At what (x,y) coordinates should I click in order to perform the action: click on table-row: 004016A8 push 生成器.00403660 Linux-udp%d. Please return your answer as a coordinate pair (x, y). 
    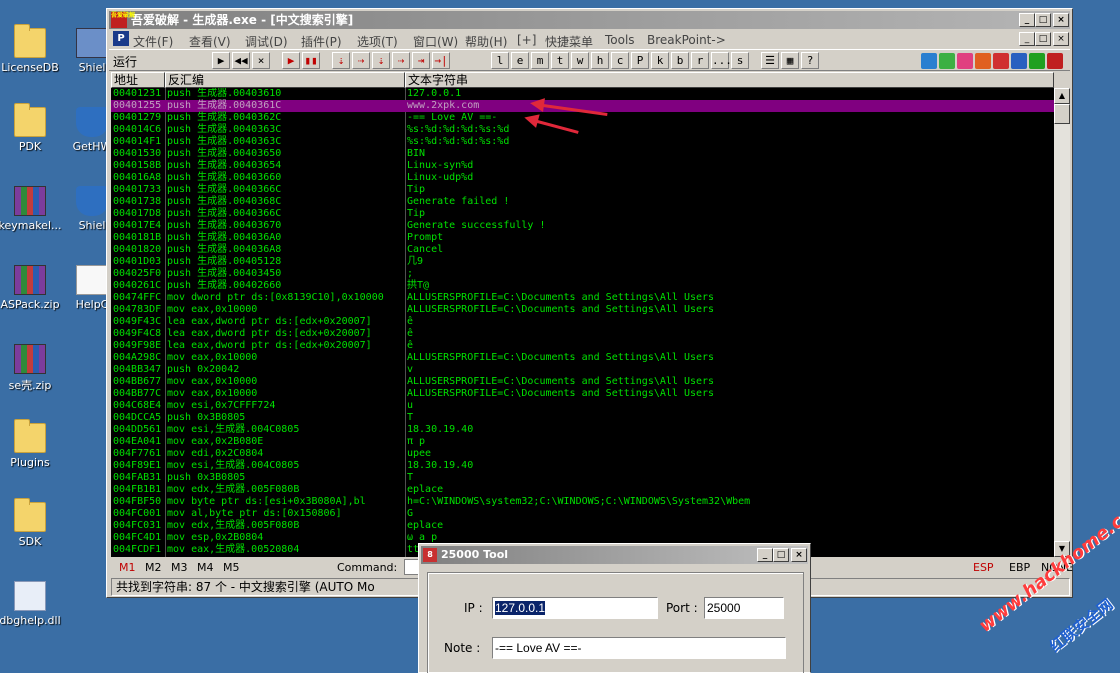
    Looking at the image, I should click on (582, 178).